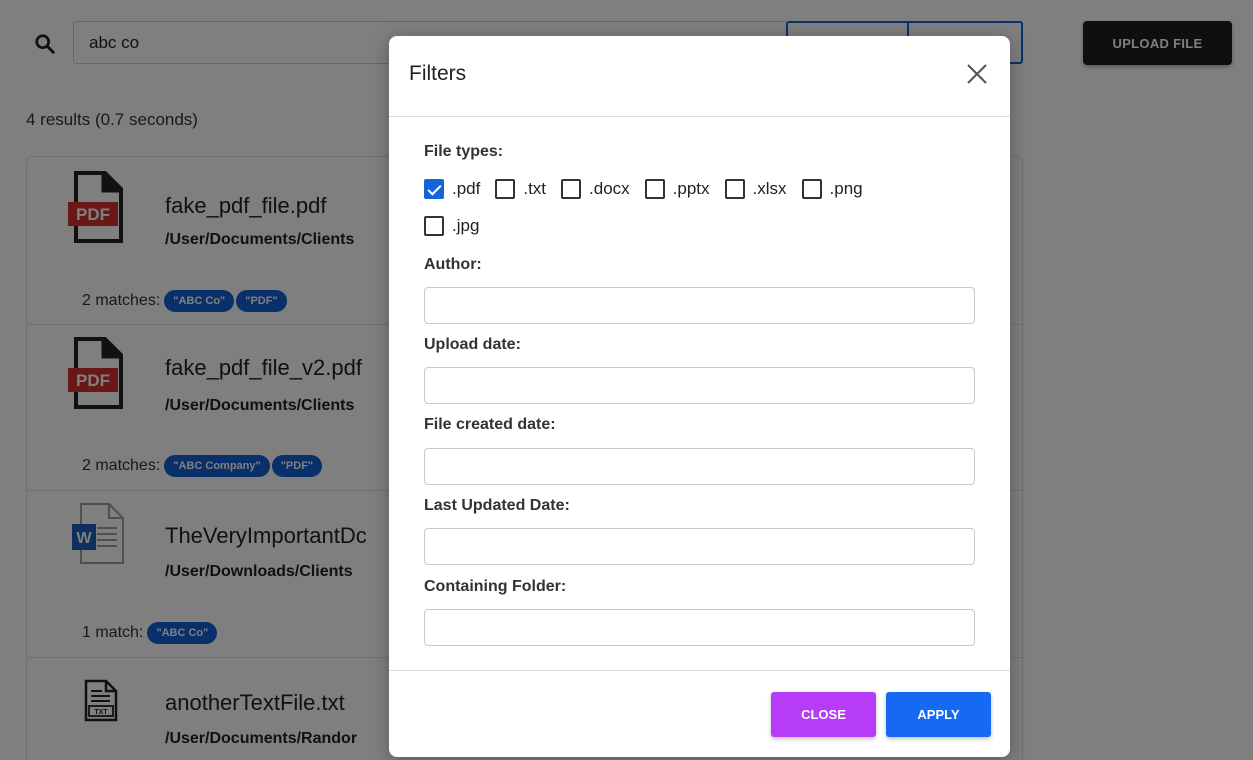 Image resolution: width=1253 pixels, height=760 pixels. Describe the element at coordinates (472, 344) in the screenshot. I see `upload-date-label: Upload date:` at that location.